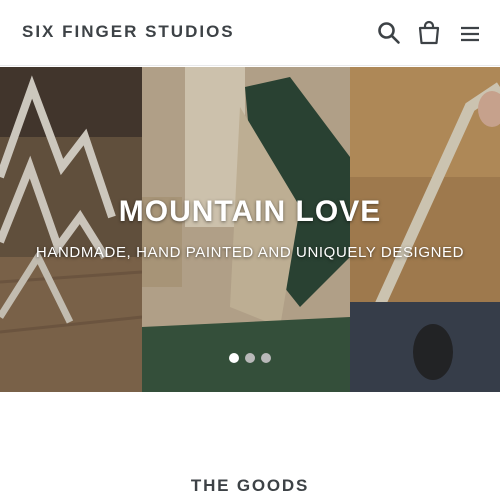  I want to click on search-icon, so click(389, 33).